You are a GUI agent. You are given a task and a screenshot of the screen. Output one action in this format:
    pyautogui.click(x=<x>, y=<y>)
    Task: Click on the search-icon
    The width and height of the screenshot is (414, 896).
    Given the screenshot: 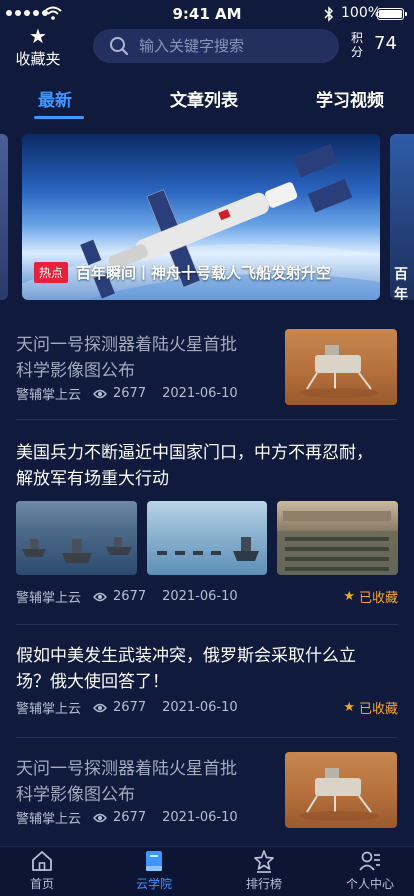 What is the action you would take?
    pyautogui.click(x=119, y=46)
    